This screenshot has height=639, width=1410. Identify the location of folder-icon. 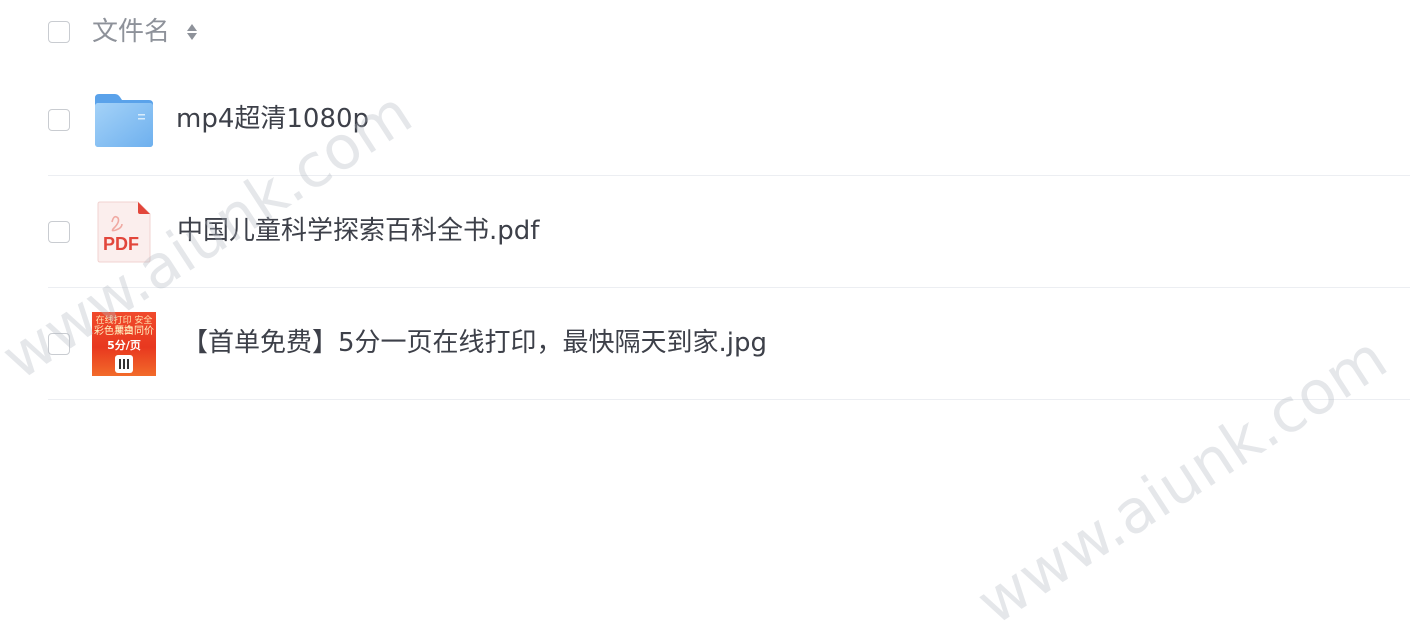
(124, 120).